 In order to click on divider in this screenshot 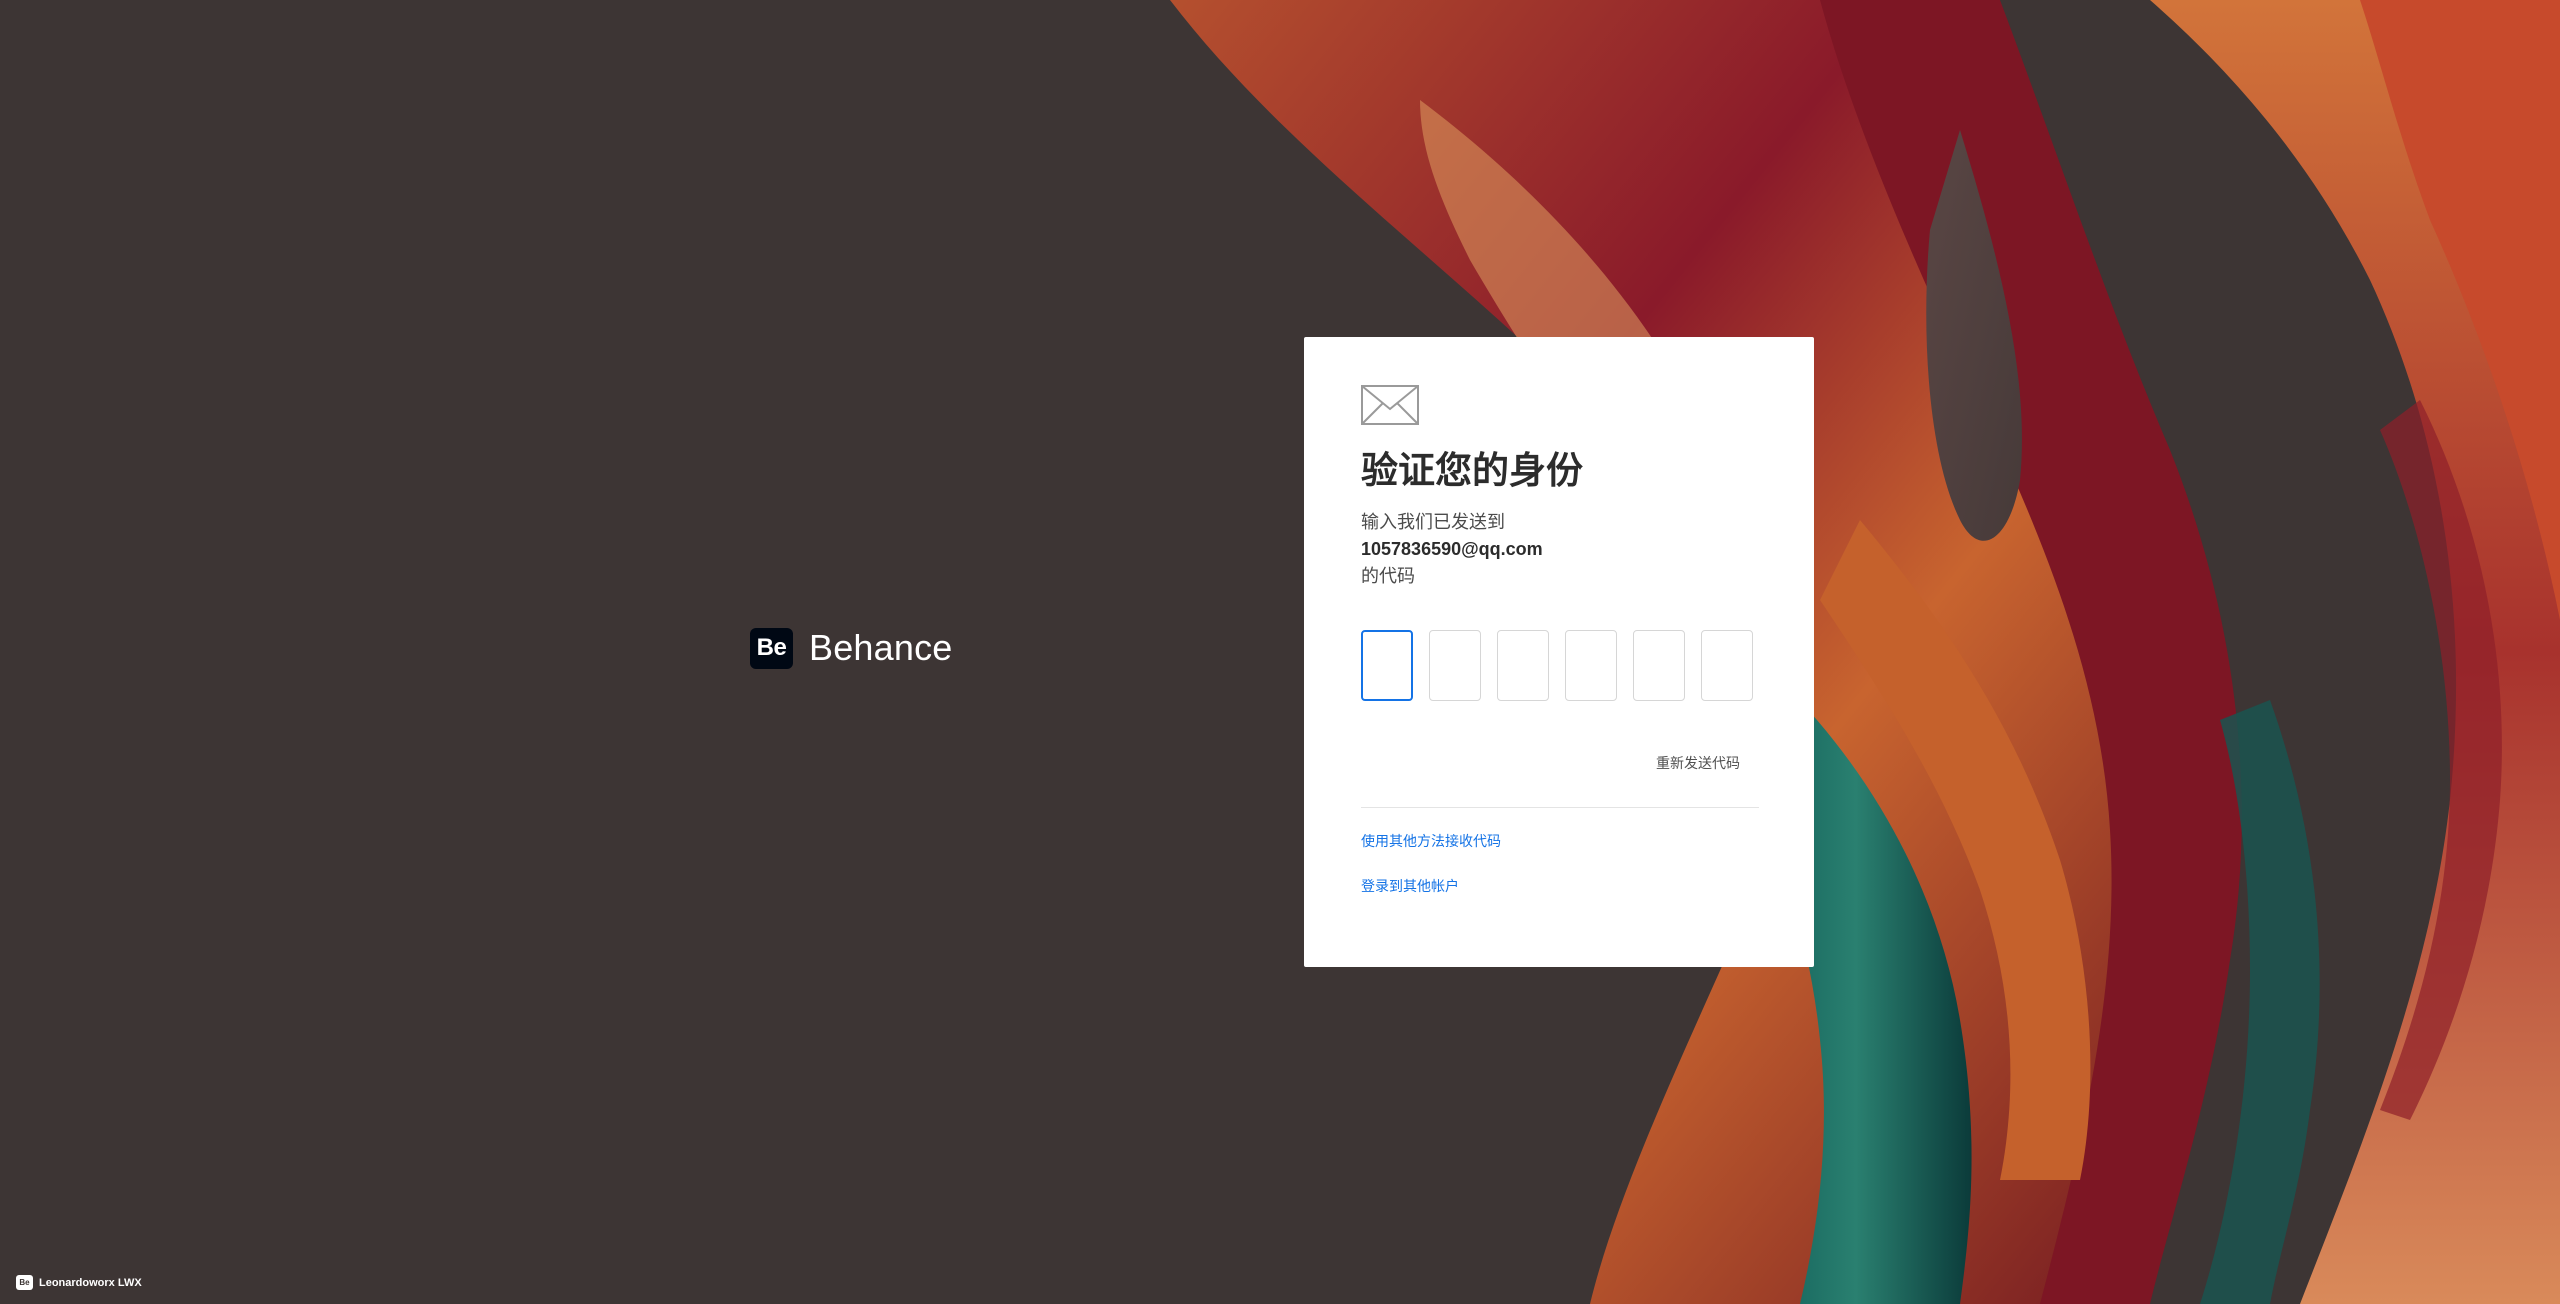, I will do `click(1560, 807)`.